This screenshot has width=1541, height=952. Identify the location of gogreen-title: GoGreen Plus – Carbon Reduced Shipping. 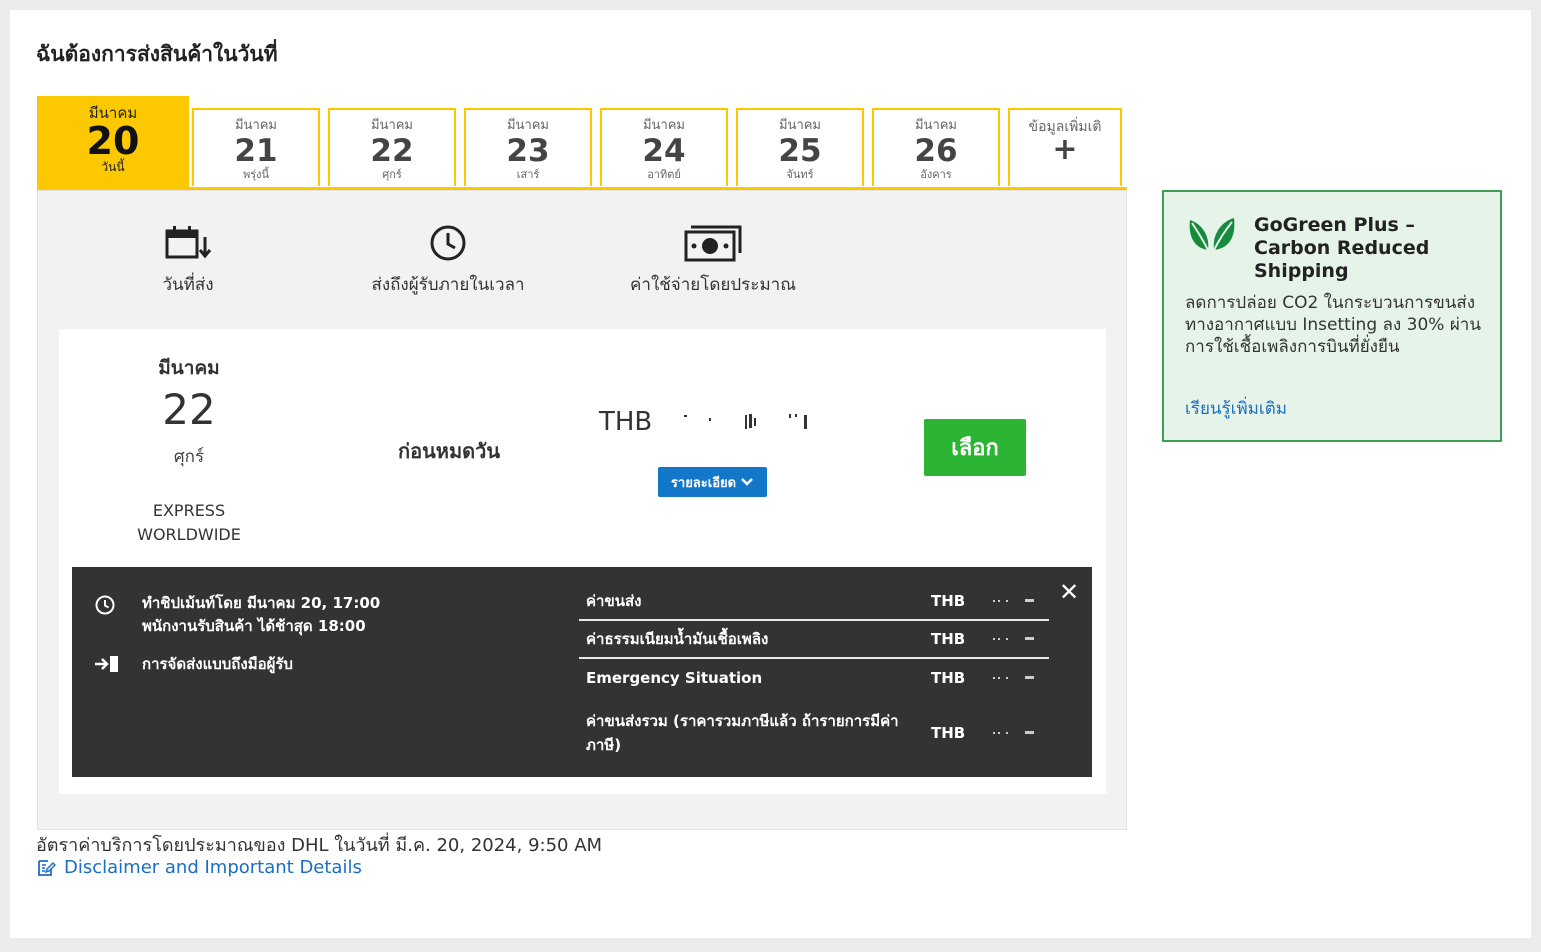
(1341, 248).